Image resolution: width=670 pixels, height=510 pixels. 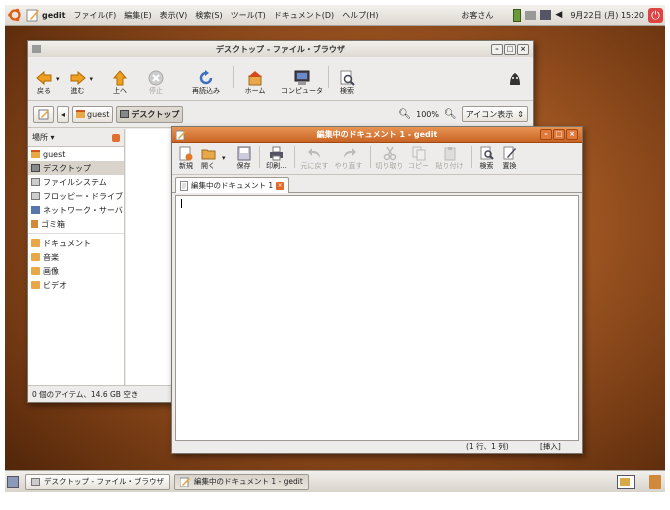 What do you see at coordinates (302, 77) in the screenshot?
I see `computer-icon` at bounding box center [302, 77].